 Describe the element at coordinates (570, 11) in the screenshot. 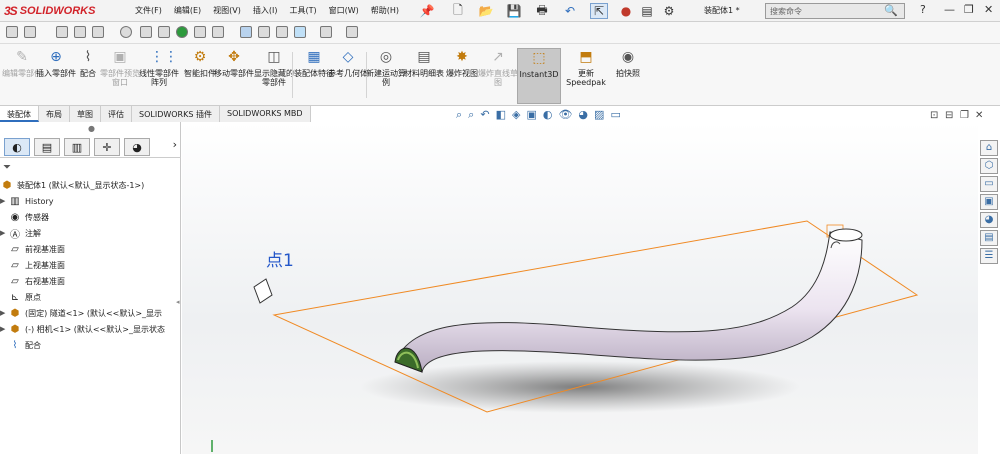

I see `undo-icon: ↶` at that location.